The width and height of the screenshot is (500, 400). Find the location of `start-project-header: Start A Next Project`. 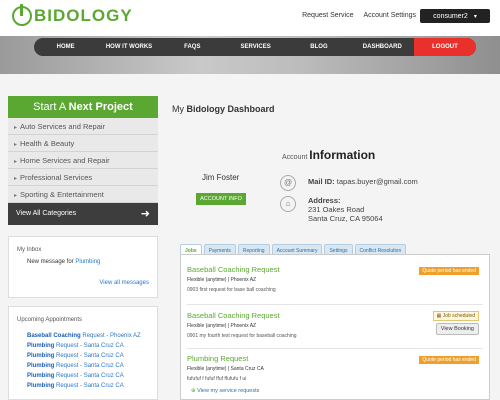

start-project-header: Start A Next Project is located at coordinates (83, 107).